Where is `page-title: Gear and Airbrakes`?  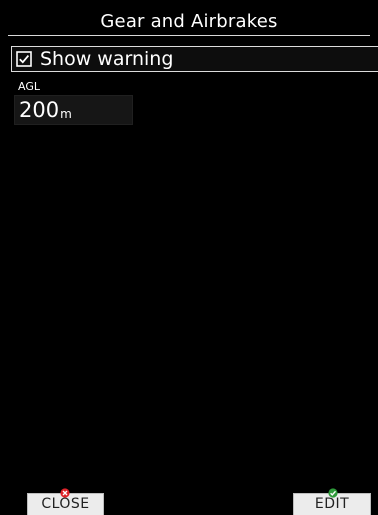 page-title: Gear and Airbrakes is located at coordinates (189, 21).